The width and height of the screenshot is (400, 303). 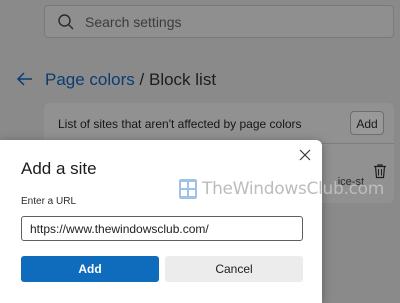 What do you see at coordinates (219, 21) in the screenshot?
I see `search-box: Search settings` at bounding box center [219, 21].